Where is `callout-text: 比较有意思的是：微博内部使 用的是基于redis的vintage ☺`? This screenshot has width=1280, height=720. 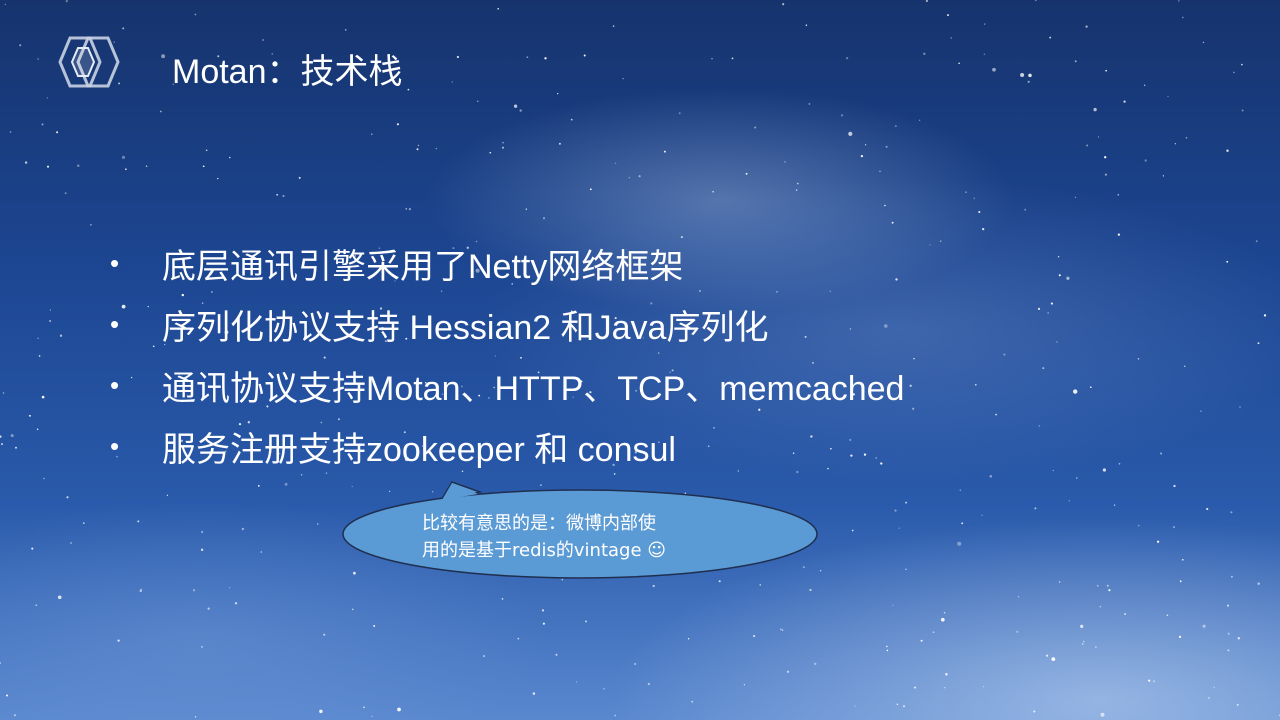 callout-text: 比较有意思的是：微博内部使 用的是基于redis的vintage ☺ is located at coordinates (592, 537).